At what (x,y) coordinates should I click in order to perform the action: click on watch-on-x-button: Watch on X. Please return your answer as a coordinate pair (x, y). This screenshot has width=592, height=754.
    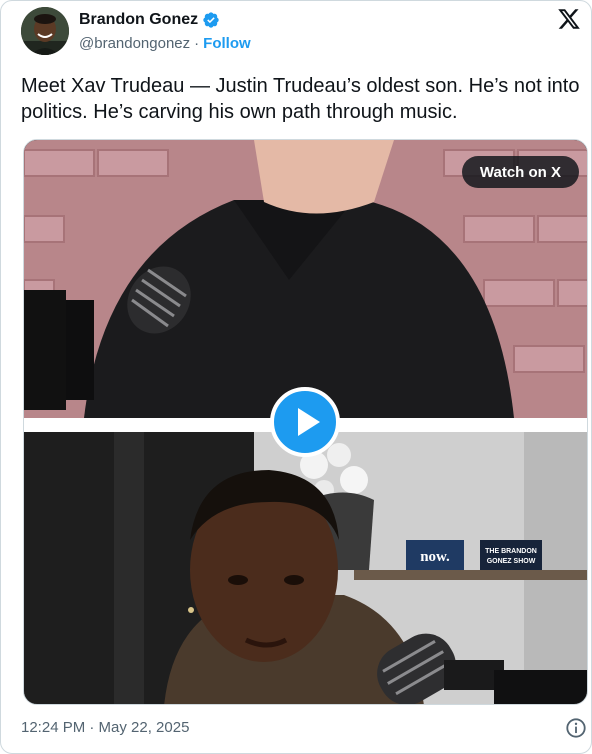
    Looking at the image, I should click on (520, 172).